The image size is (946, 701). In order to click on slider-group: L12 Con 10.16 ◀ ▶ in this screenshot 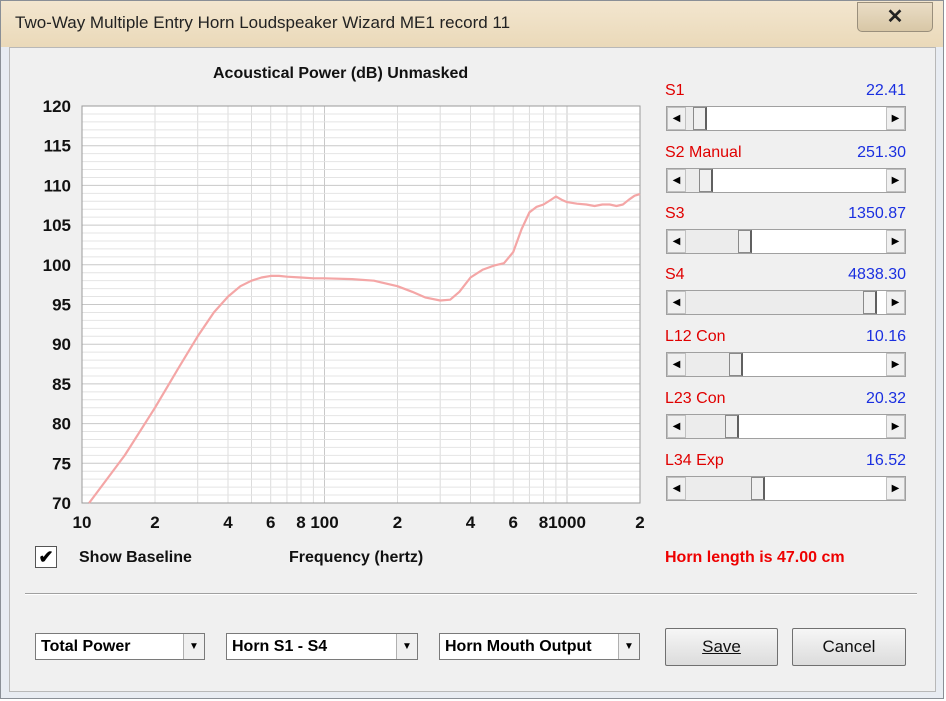, I will do `click(785, 357)`.